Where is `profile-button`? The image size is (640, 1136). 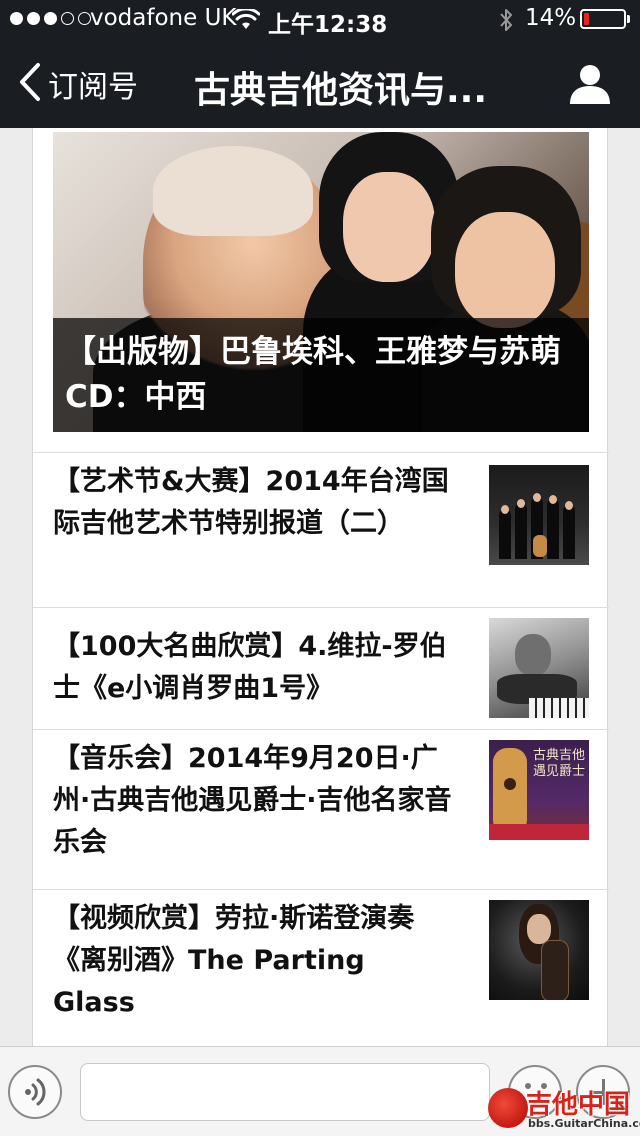 profile-button is located at coordinates (590, 86).